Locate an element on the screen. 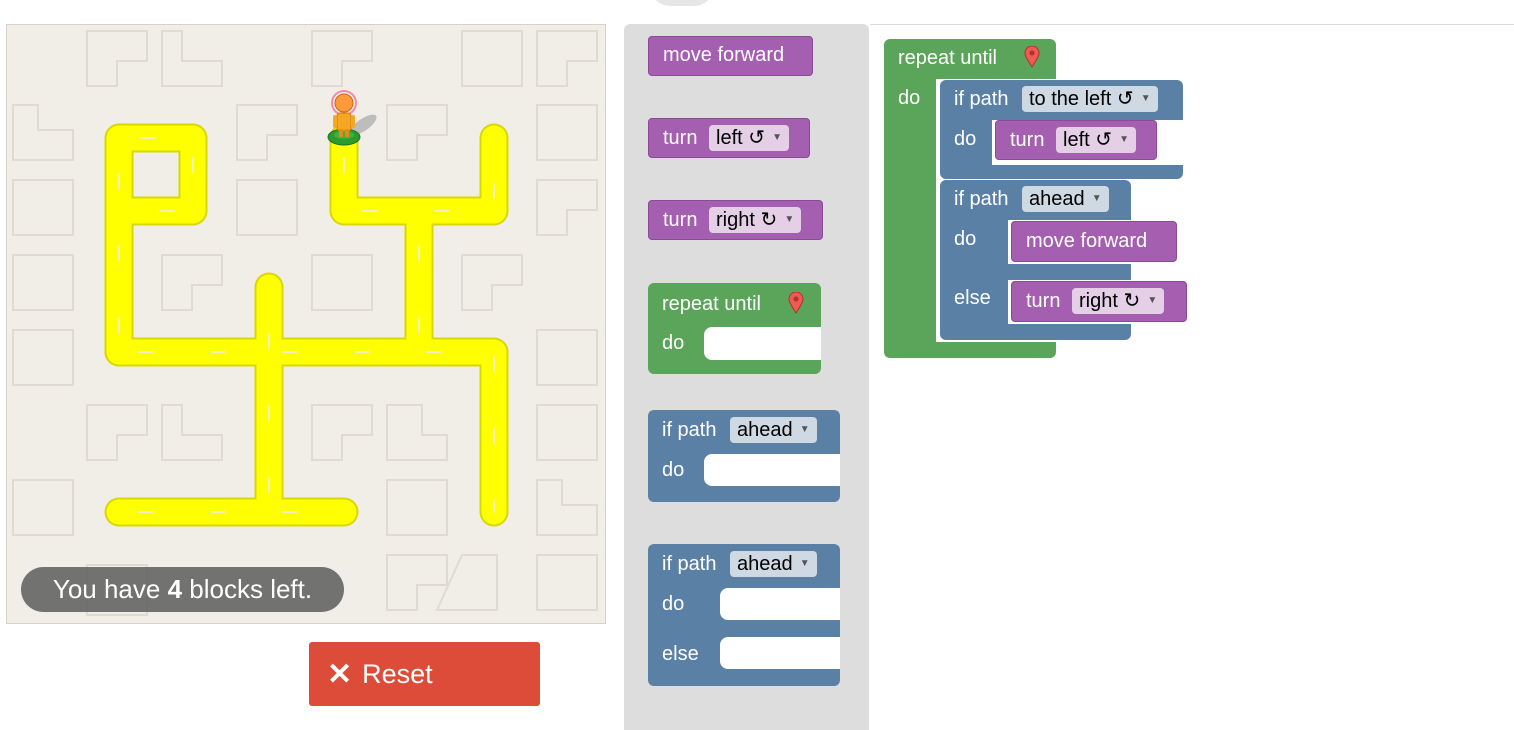  dropdown-value: to the left ↺ is located at coordinates (1081, 99).